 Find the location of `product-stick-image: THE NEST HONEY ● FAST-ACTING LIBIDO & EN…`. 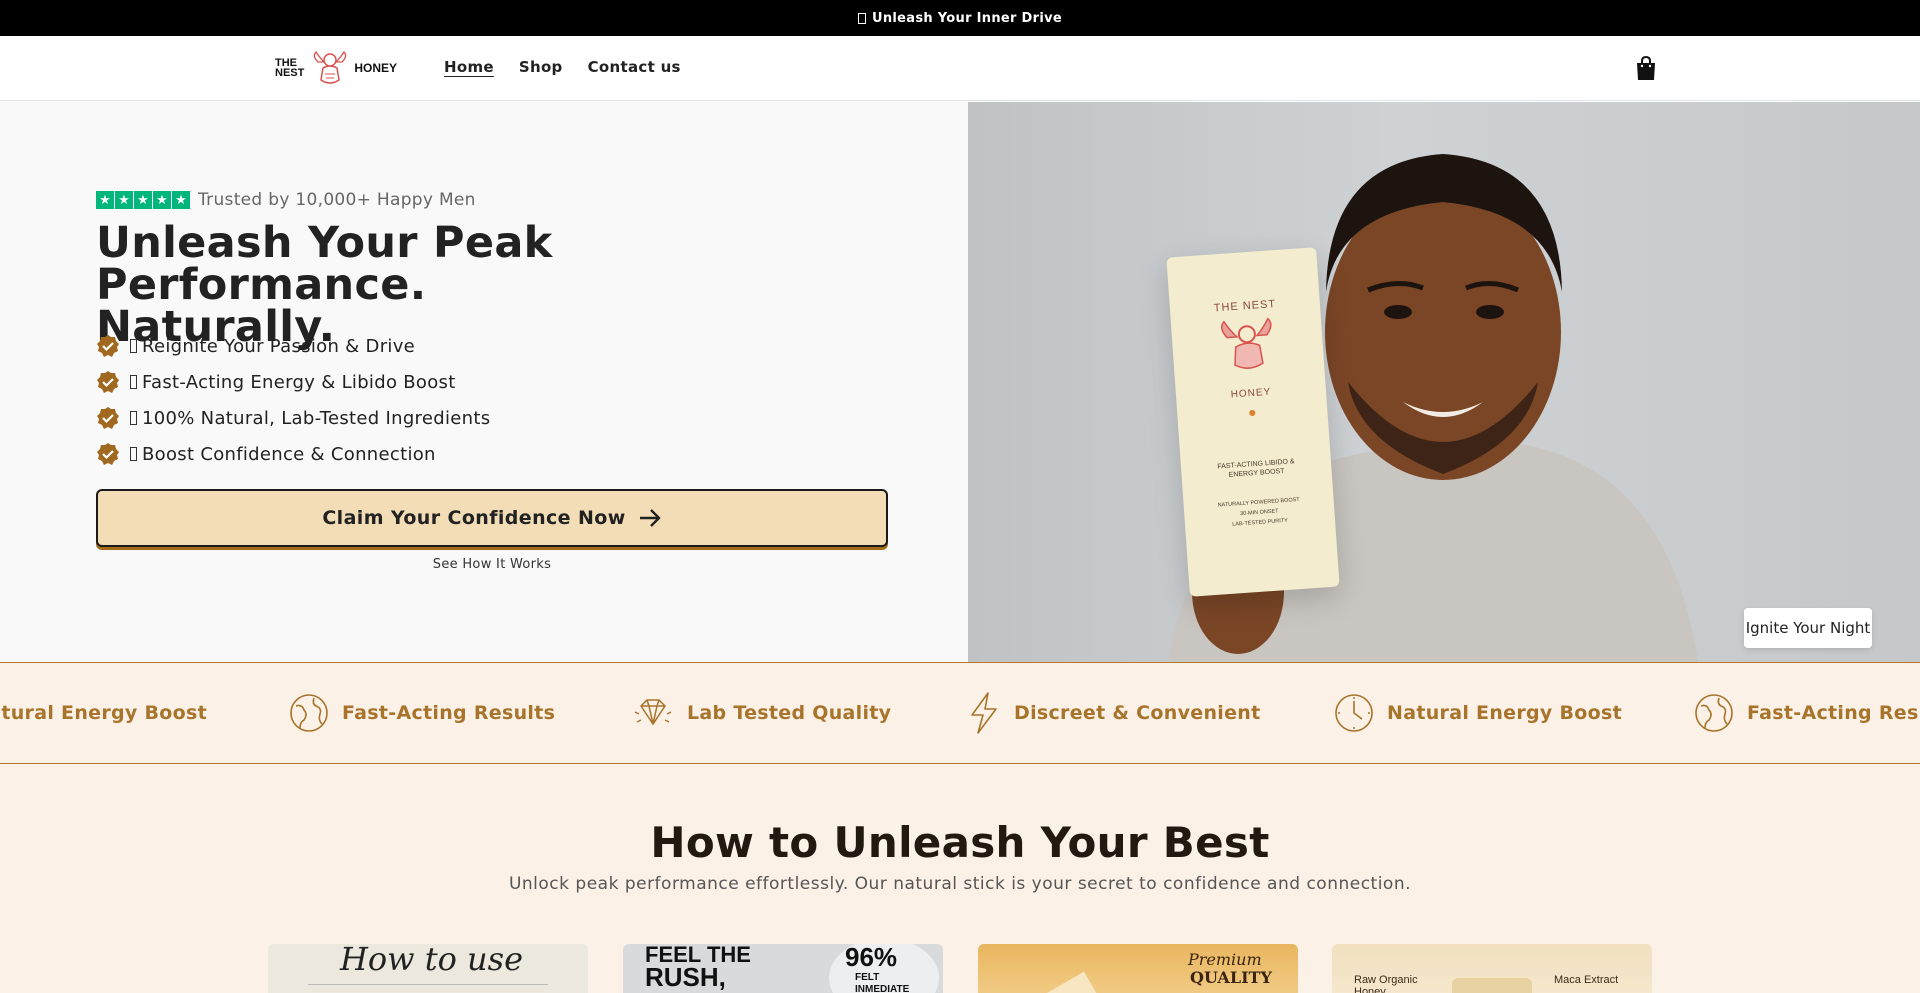

product-stick-image: THE NEST HONEY ● FAST-ACTING LIBIDO & EN… is located at coordinates (1253, 422).